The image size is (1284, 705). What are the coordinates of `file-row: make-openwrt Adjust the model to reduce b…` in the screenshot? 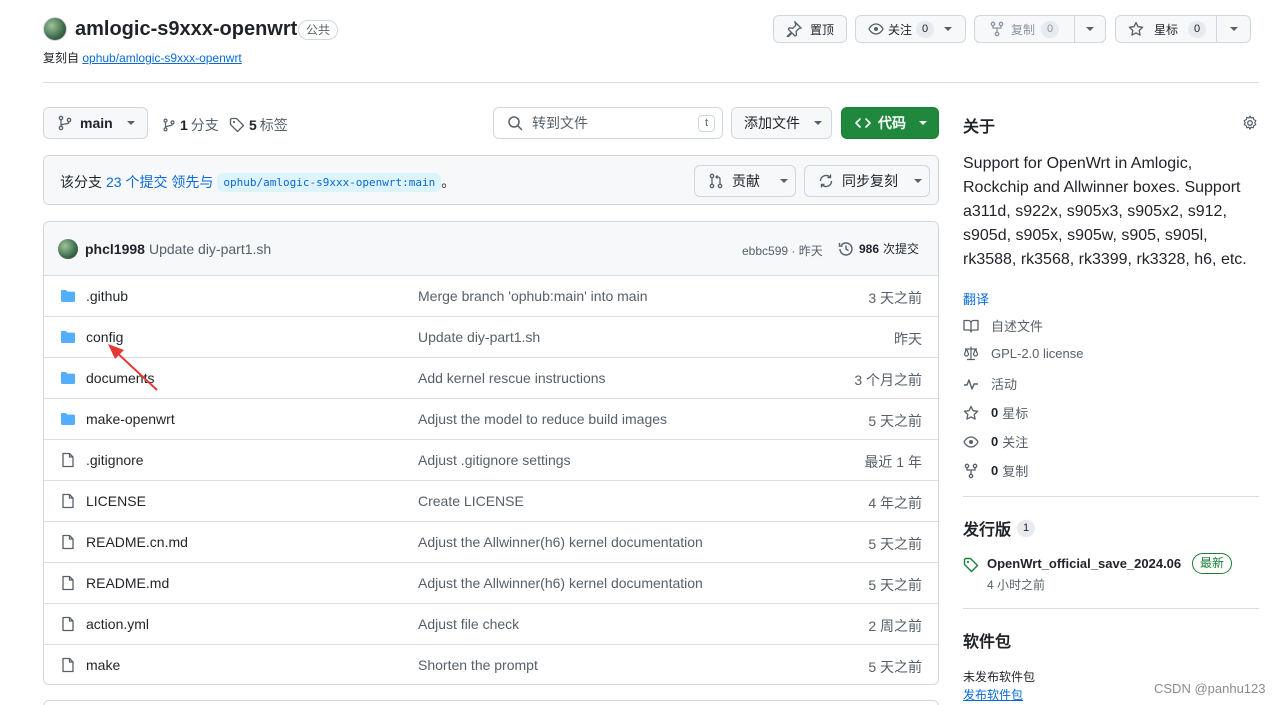 It's located at (491, 418).